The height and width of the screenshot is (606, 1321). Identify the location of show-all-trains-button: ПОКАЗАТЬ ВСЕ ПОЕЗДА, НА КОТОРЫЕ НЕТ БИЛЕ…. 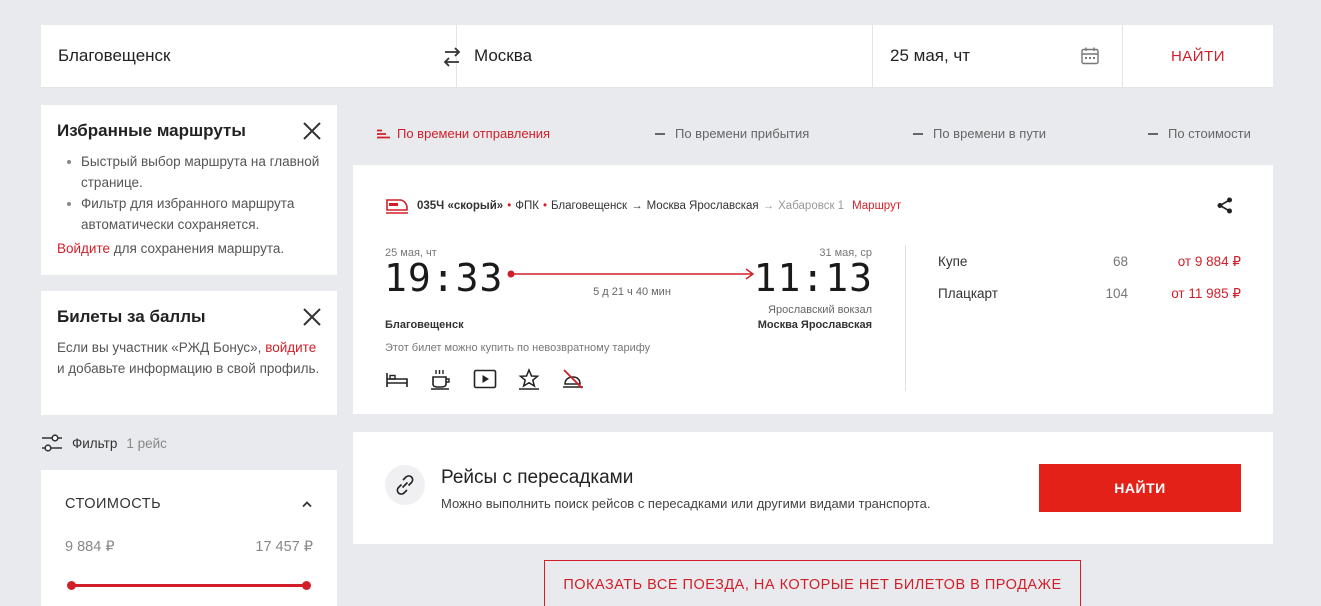
(812, 583).